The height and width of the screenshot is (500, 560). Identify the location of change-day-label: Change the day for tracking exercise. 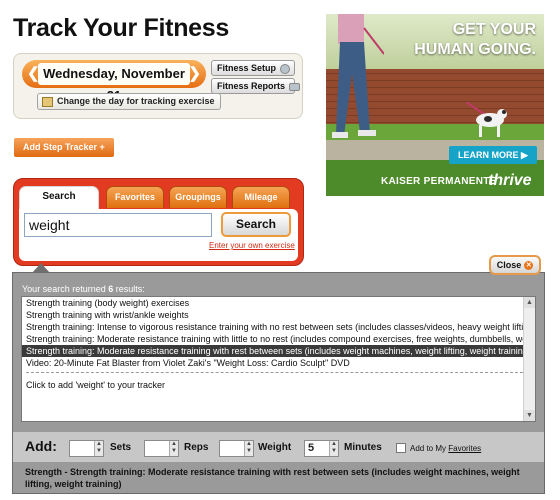
(136, 101).